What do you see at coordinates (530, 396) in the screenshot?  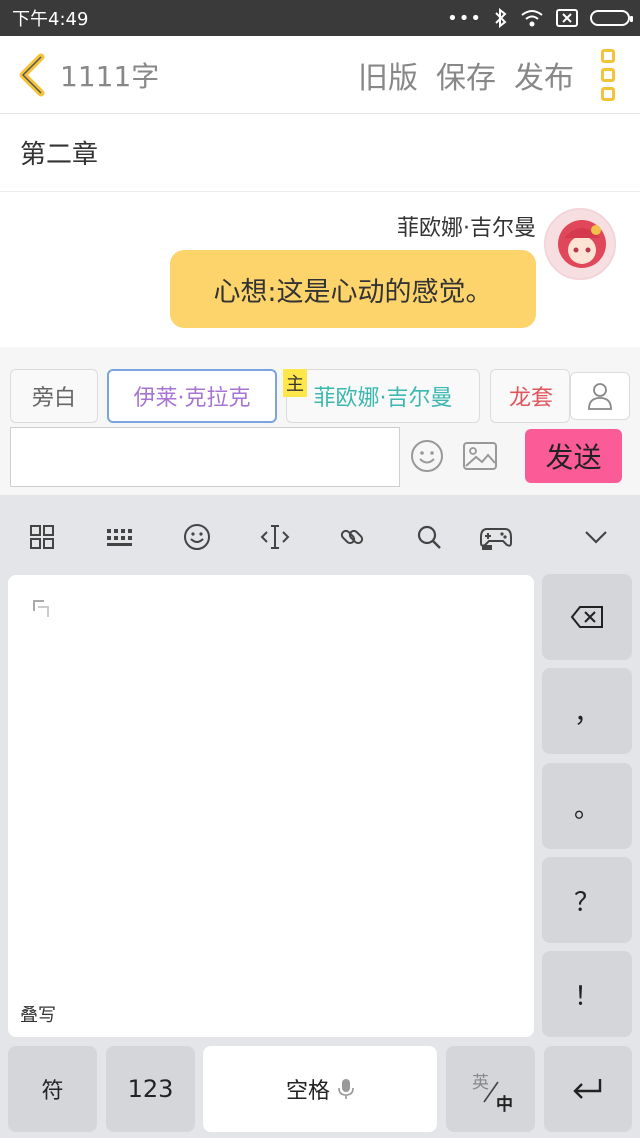 I see `character-chip-extra: 龙套` at bounding box center [530, 396].